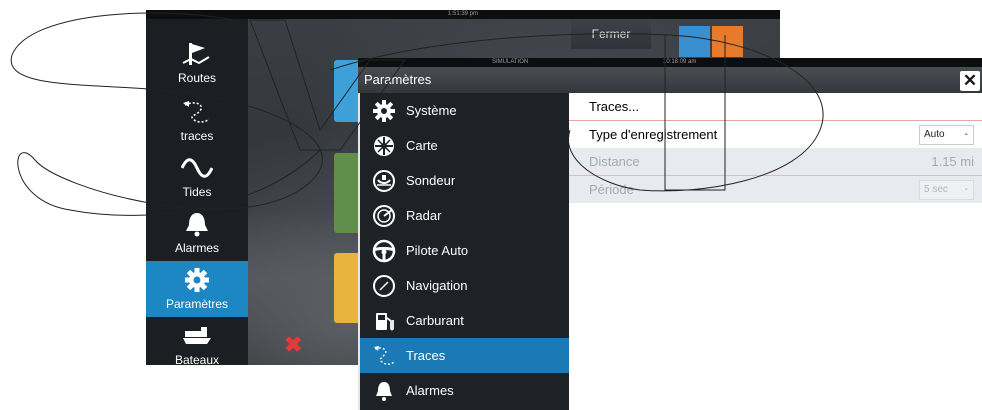 This screenshot has width=982, height=410. Describe the element at coordinates (384, 216) in the screenshot. I see `radar-icon` at that location.